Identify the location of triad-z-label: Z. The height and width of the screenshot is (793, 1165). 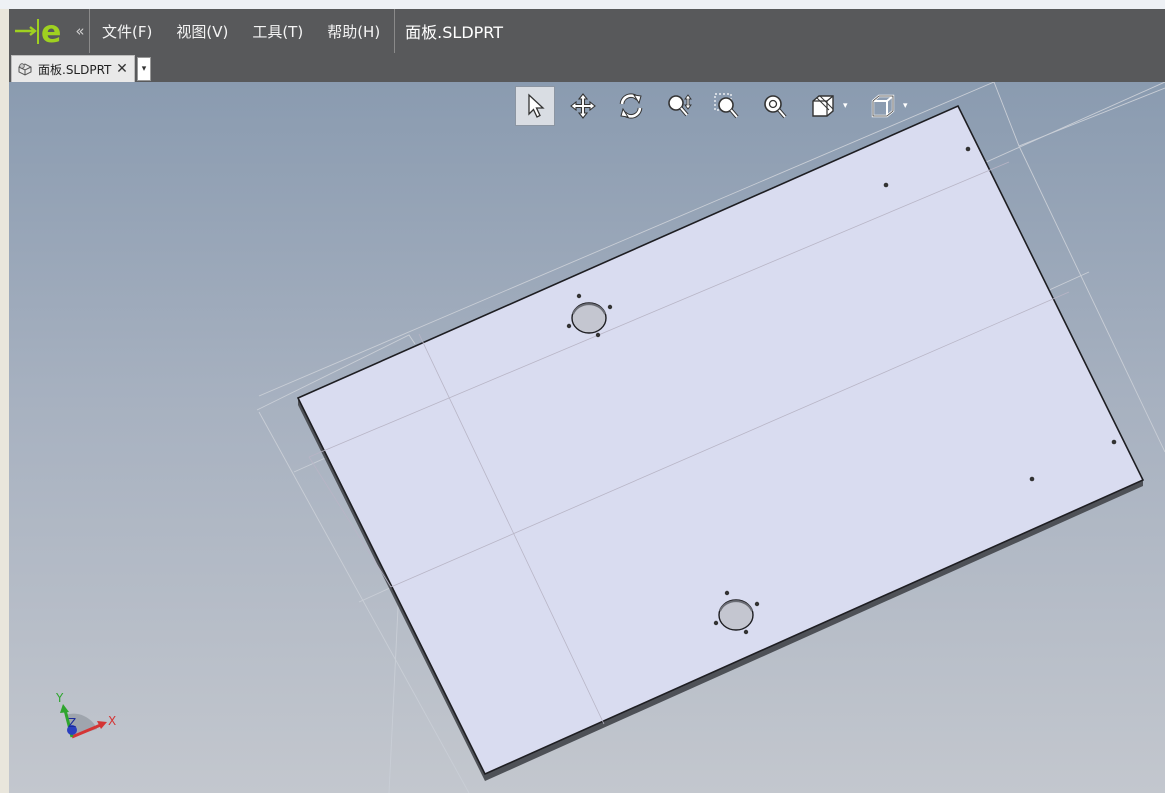
(72, 723).